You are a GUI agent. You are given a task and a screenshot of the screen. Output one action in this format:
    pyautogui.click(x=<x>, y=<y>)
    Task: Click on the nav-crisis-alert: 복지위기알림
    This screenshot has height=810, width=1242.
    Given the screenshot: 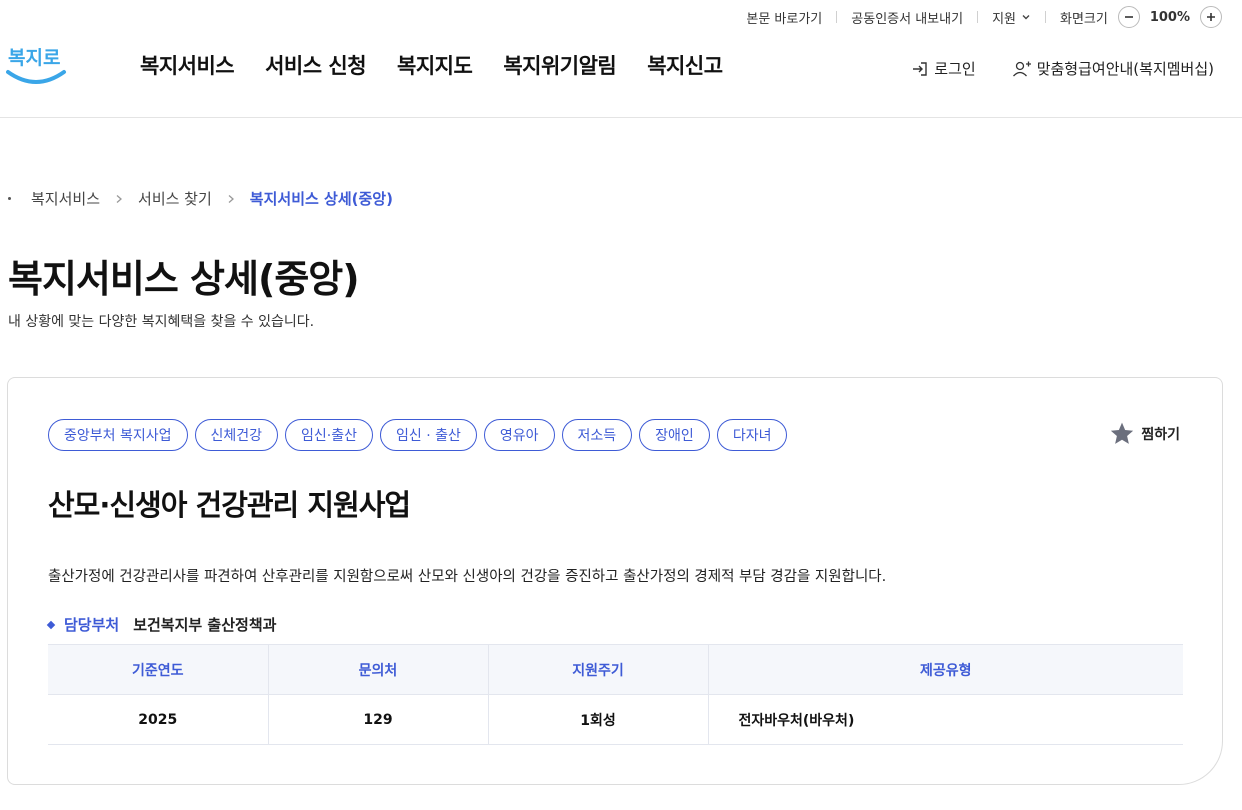 What is the action you would take?
    pyautogui.click(x=559, y=65)
    